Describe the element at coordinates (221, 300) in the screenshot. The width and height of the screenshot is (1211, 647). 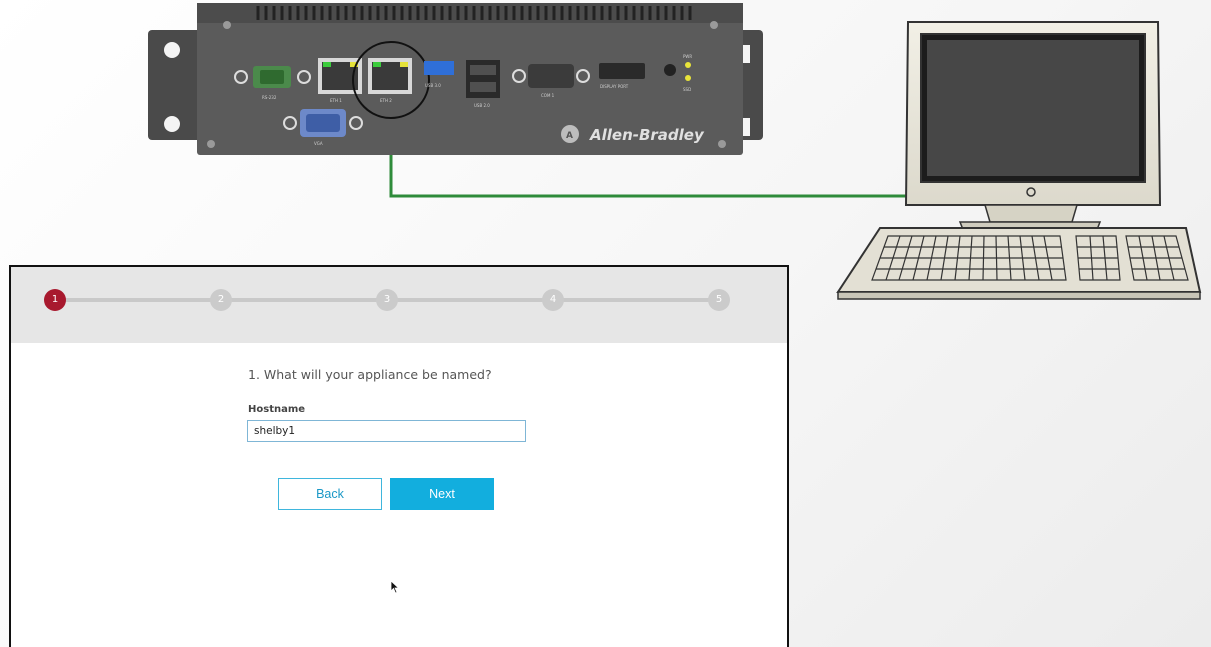
I see `step-2-indicator: 2` at that location.